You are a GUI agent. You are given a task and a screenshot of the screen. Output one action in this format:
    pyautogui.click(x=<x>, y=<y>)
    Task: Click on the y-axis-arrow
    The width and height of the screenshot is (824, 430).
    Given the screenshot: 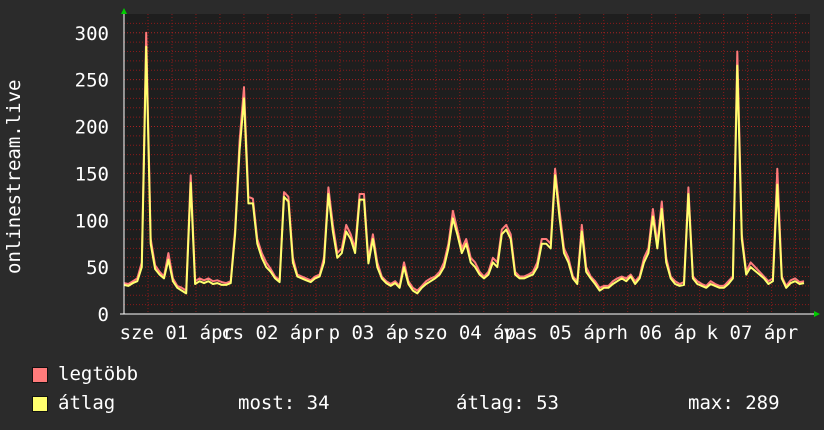 What is the action you would take?
    pyautogui.click(x=124, y=11)
    